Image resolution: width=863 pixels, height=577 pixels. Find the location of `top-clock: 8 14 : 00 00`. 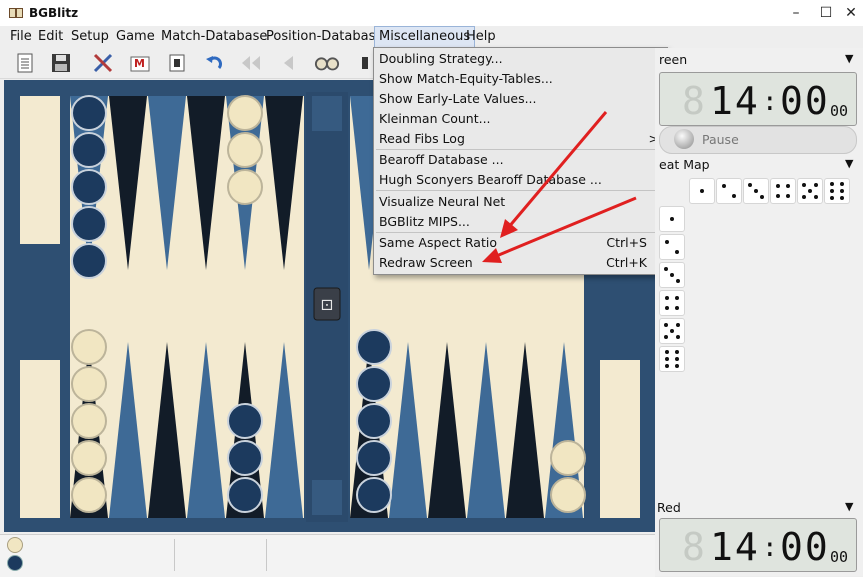

top-clock: 8 14 : 00 00 is located at coordinates (758, 99).